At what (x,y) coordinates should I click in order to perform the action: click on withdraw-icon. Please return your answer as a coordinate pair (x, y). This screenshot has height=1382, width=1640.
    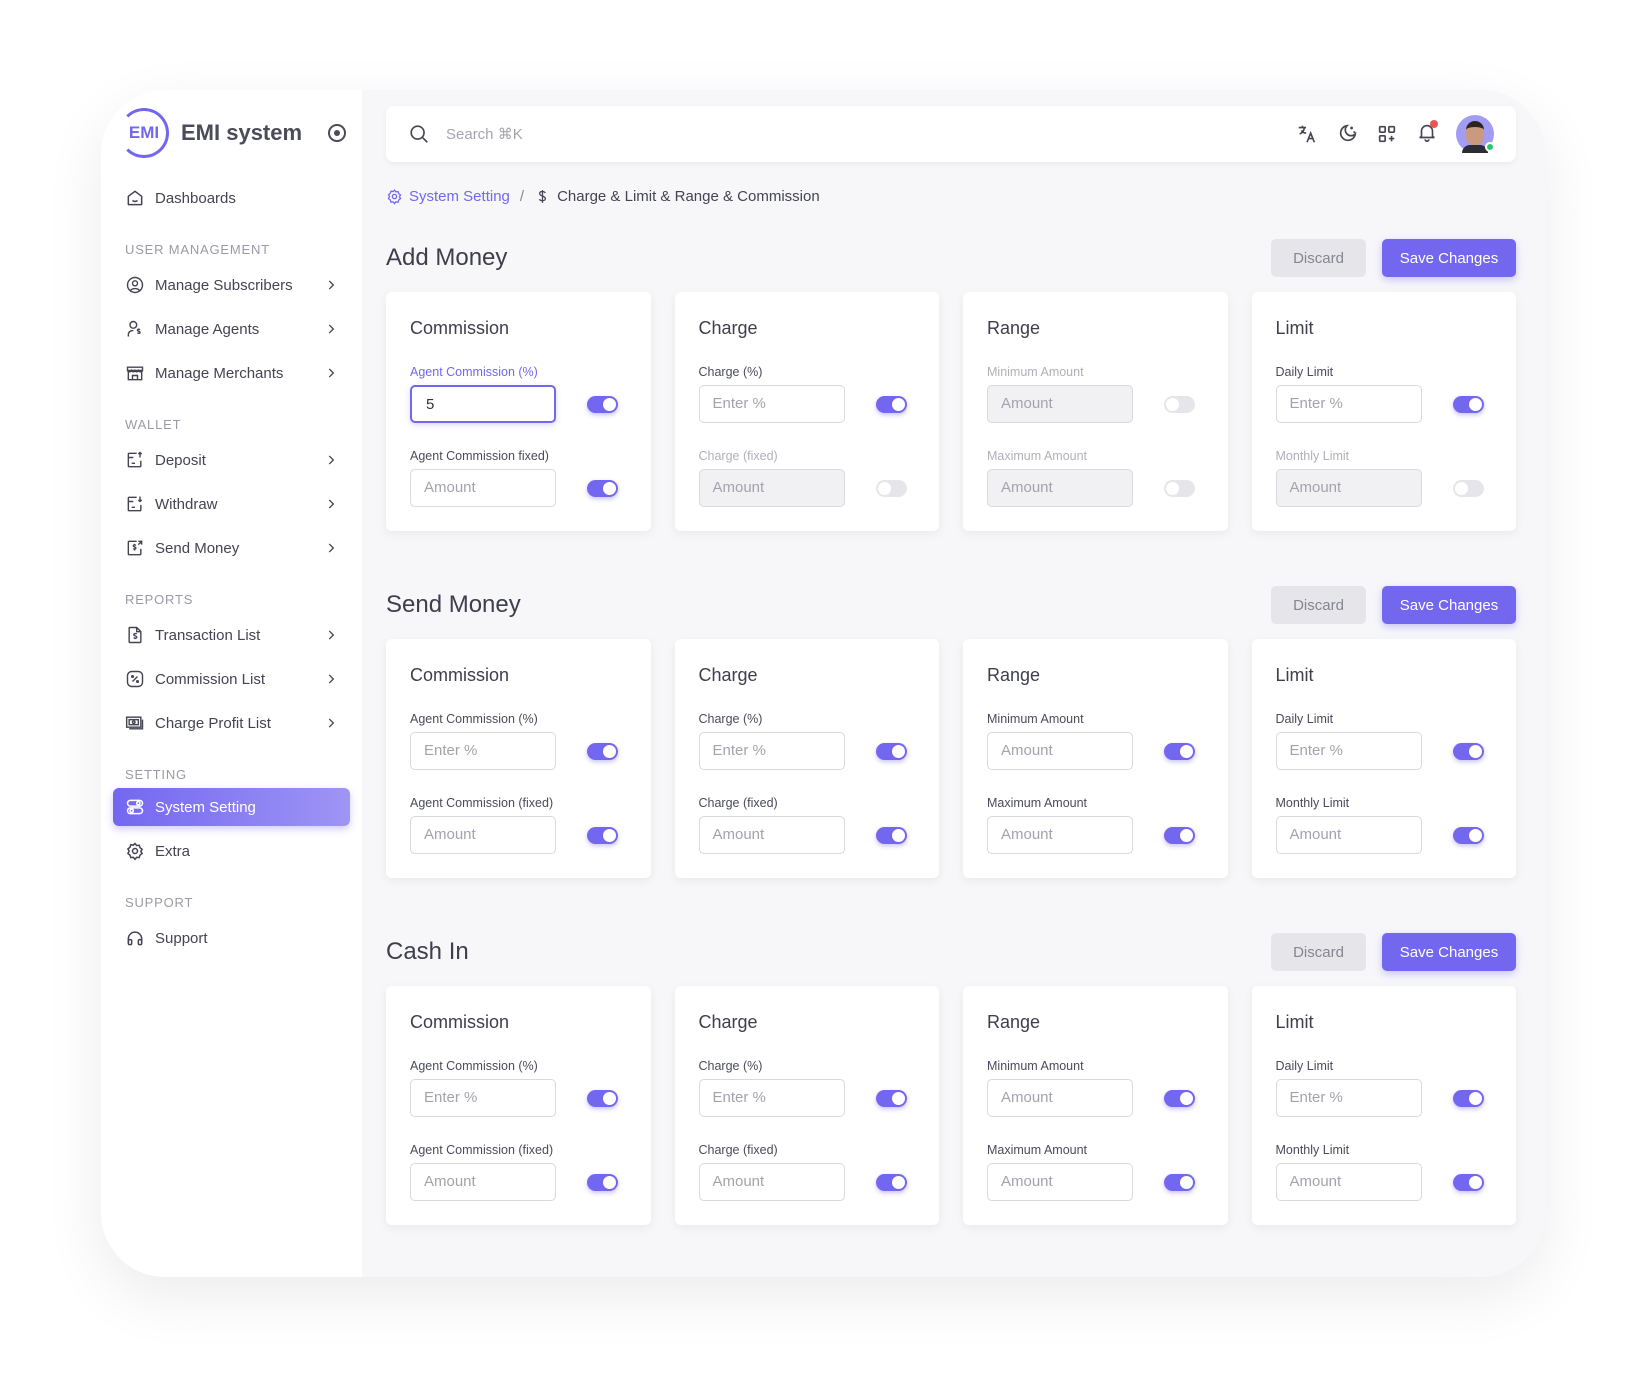
    Looking at the image, I should click on (135, 504).